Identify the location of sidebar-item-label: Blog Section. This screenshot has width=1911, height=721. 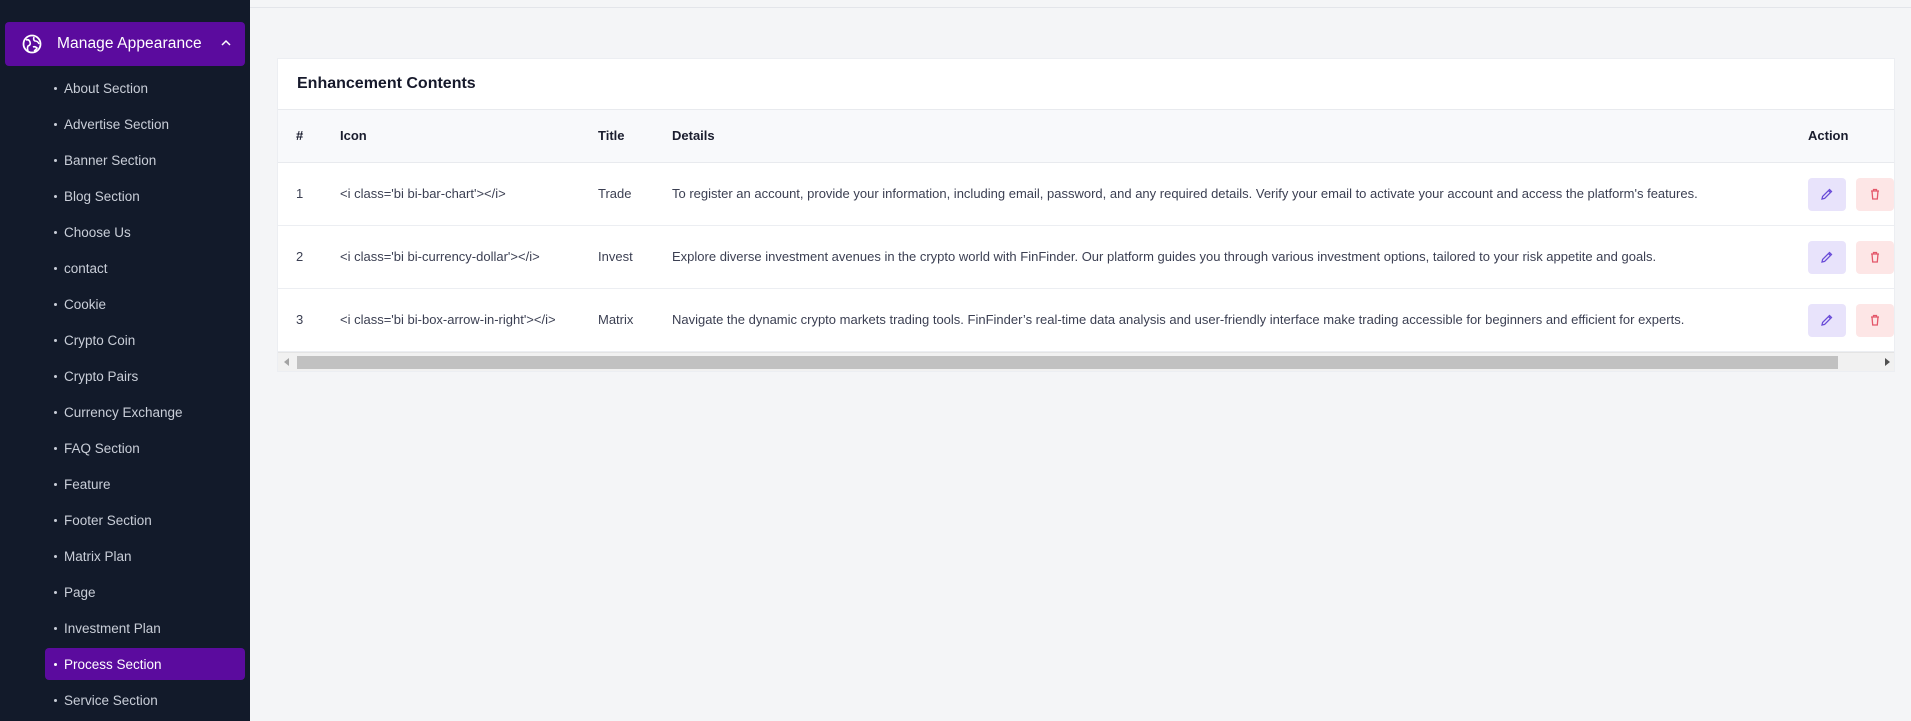
(102, 196).